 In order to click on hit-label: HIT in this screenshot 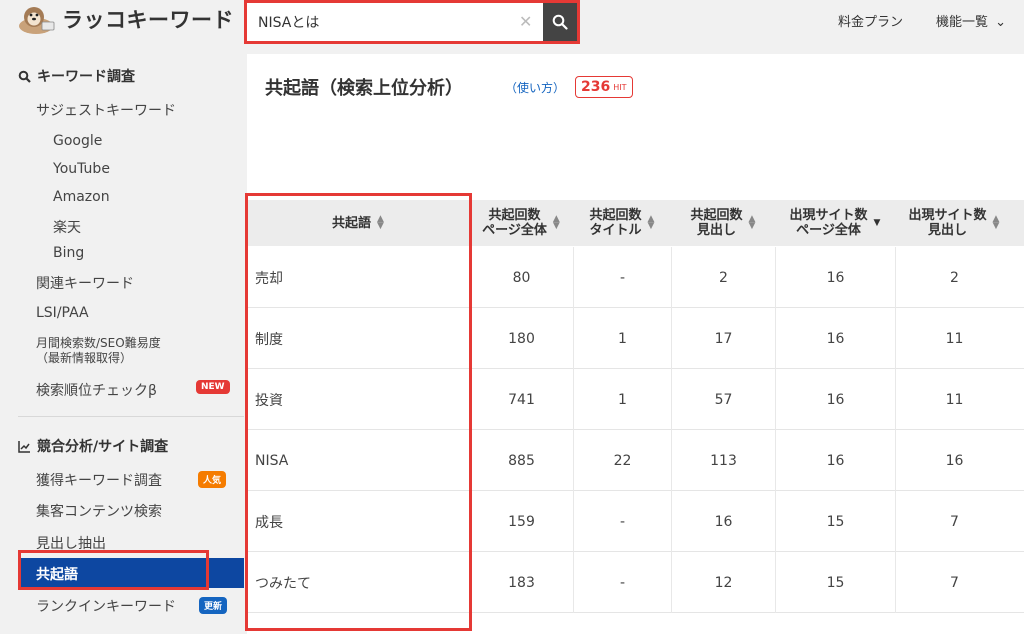, I will do `click(620, 87)`.